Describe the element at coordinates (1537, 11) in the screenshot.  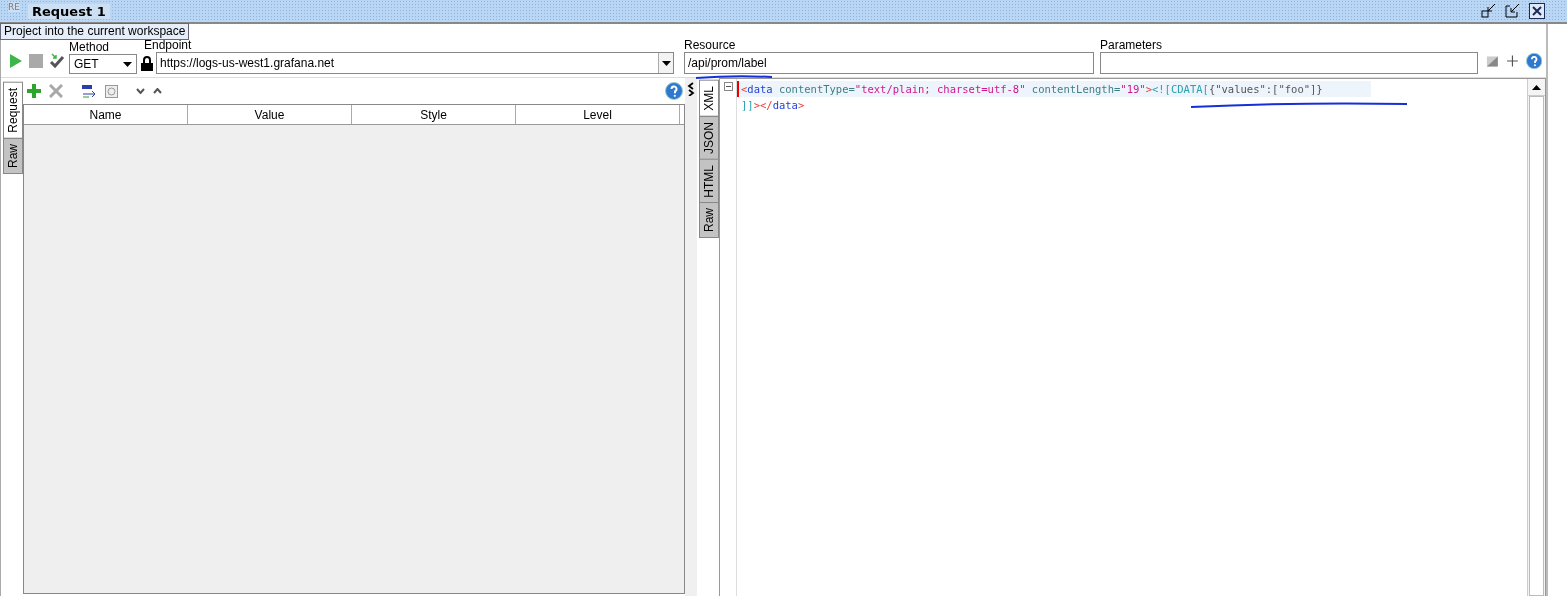
I see `close-icon` at that location.